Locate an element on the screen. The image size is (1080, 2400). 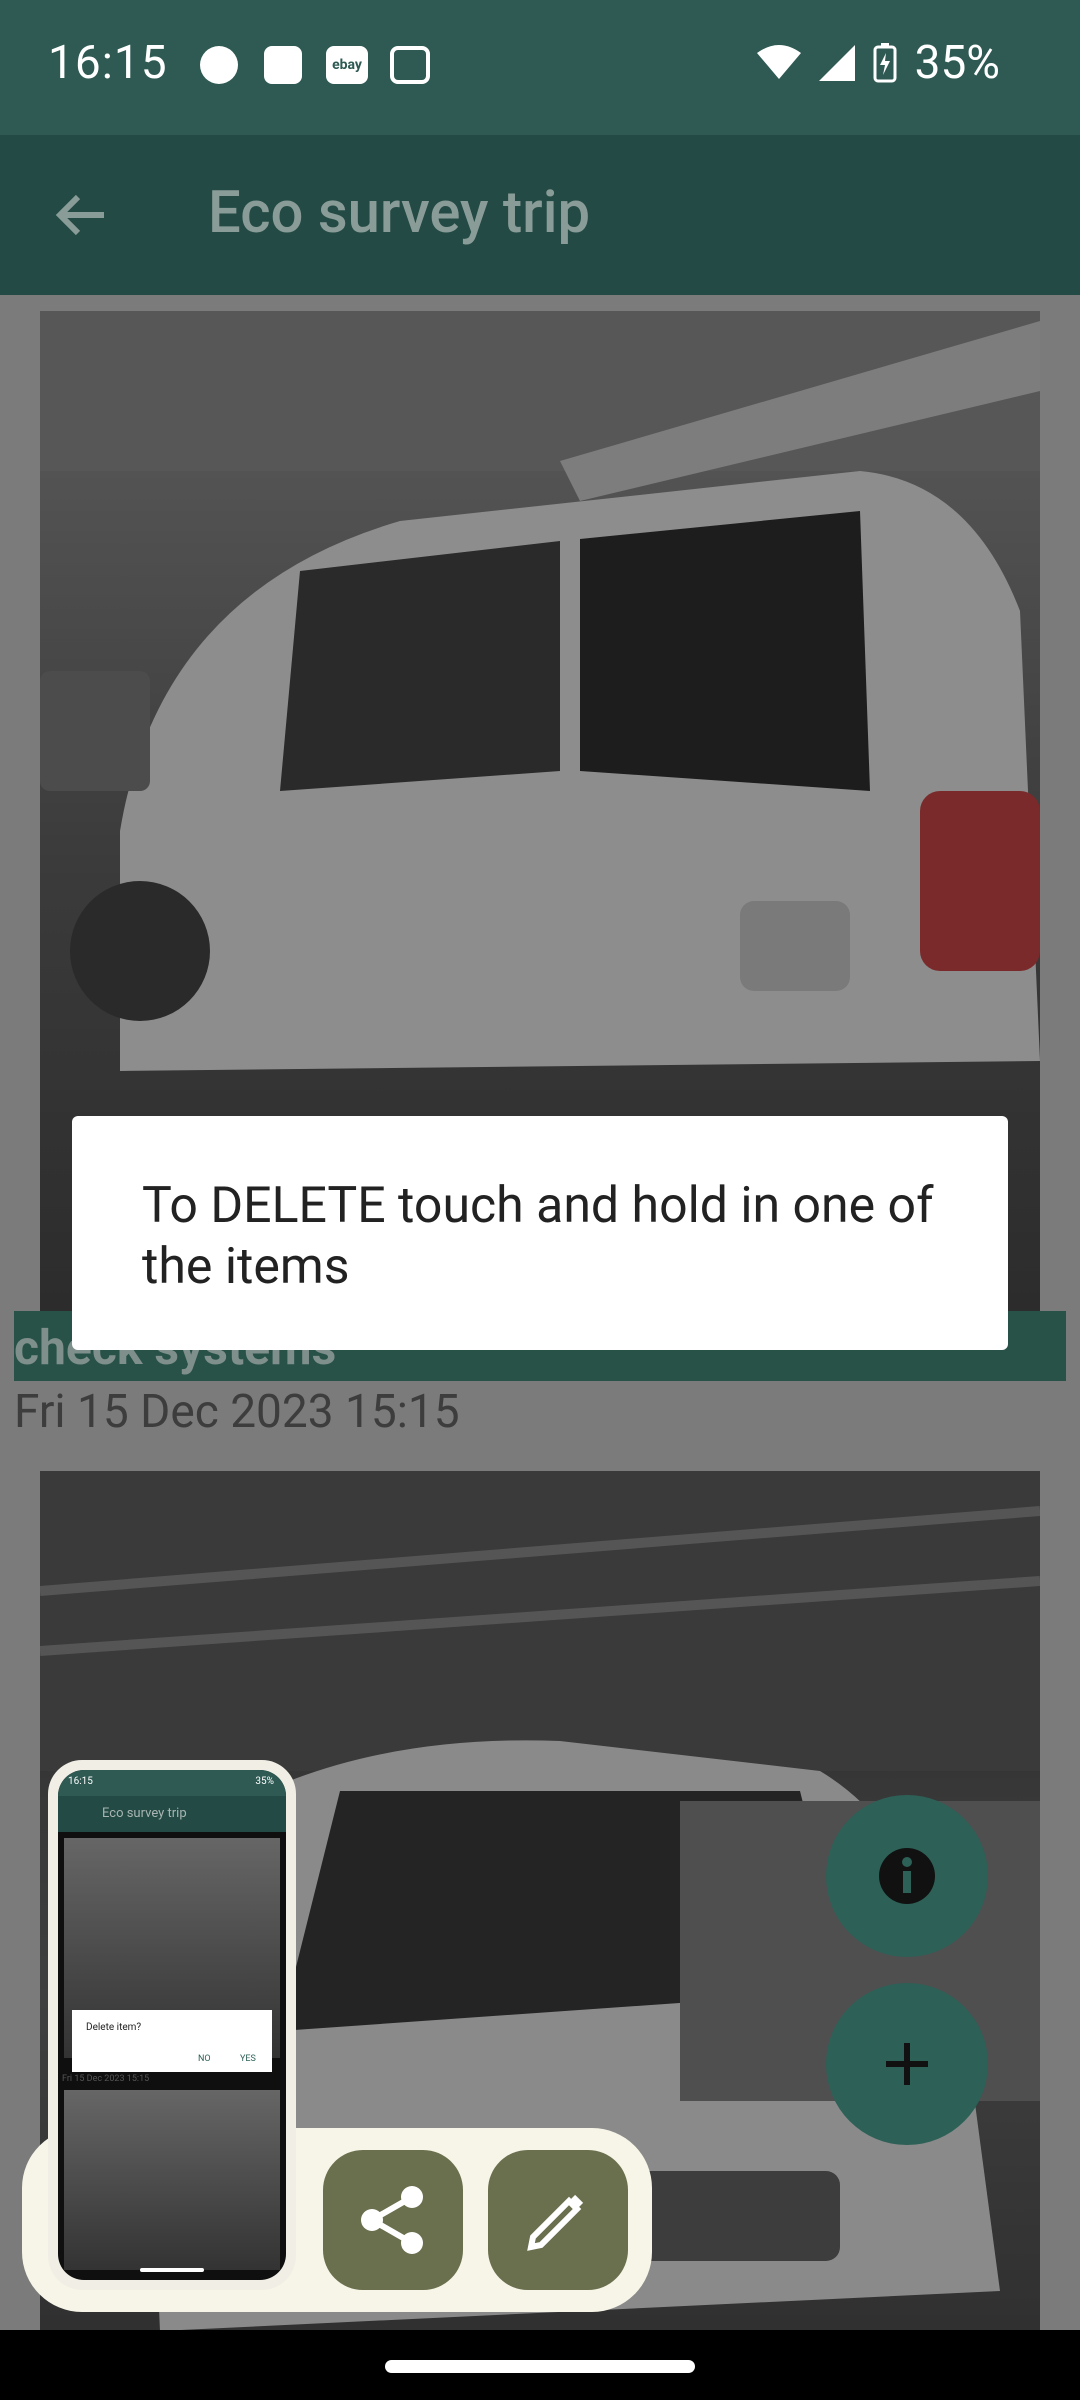
thumbnail-app-bar: Eco survey trip is located at coordinates (172, 1814).